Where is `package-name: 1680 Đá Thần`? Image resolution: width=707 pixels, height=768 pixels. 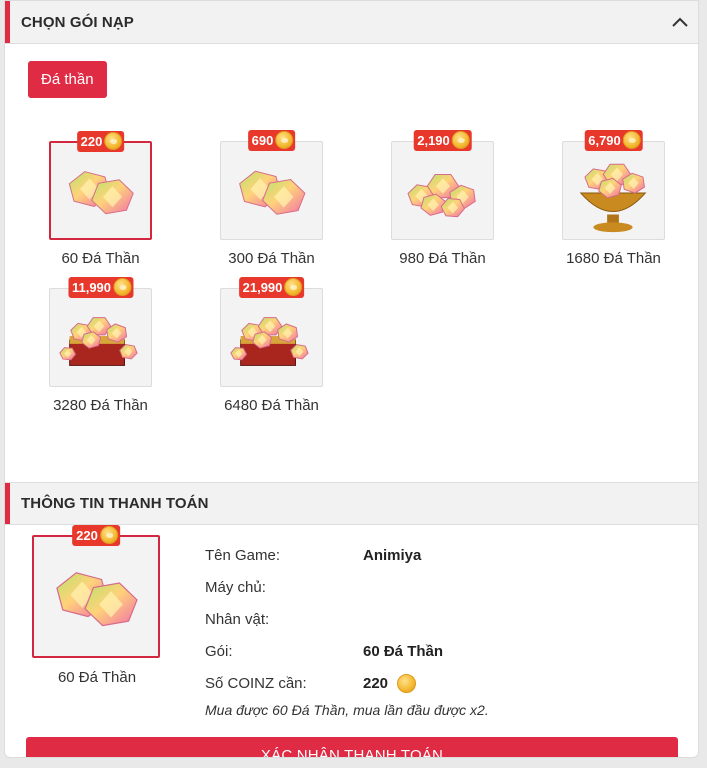 package-name: 1680 Đá Thần is located at coordinates (613, 258).